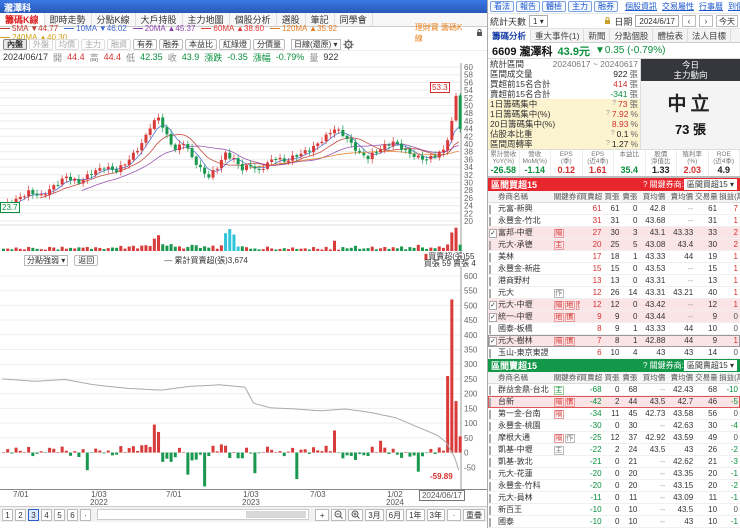 This screenshot has width=740, height=528. What do you see at coordinates (322, 514) in the screenshot?
I see `scroll-step-button: +` at bounding box center [322, 514].